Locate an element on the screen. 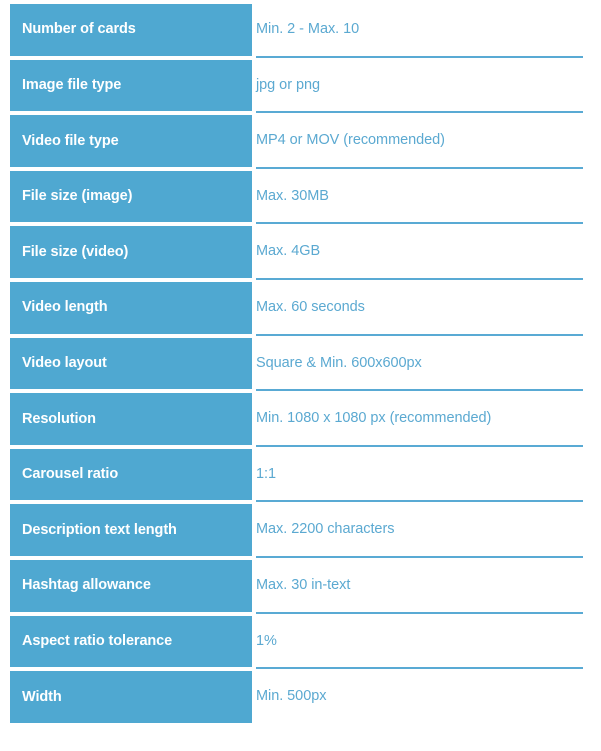 Image resolution: width=601 pixels, height=751 pixels. table-row: Video file type MP4 or MOV (recommended) is located at coordinates (300, 141).